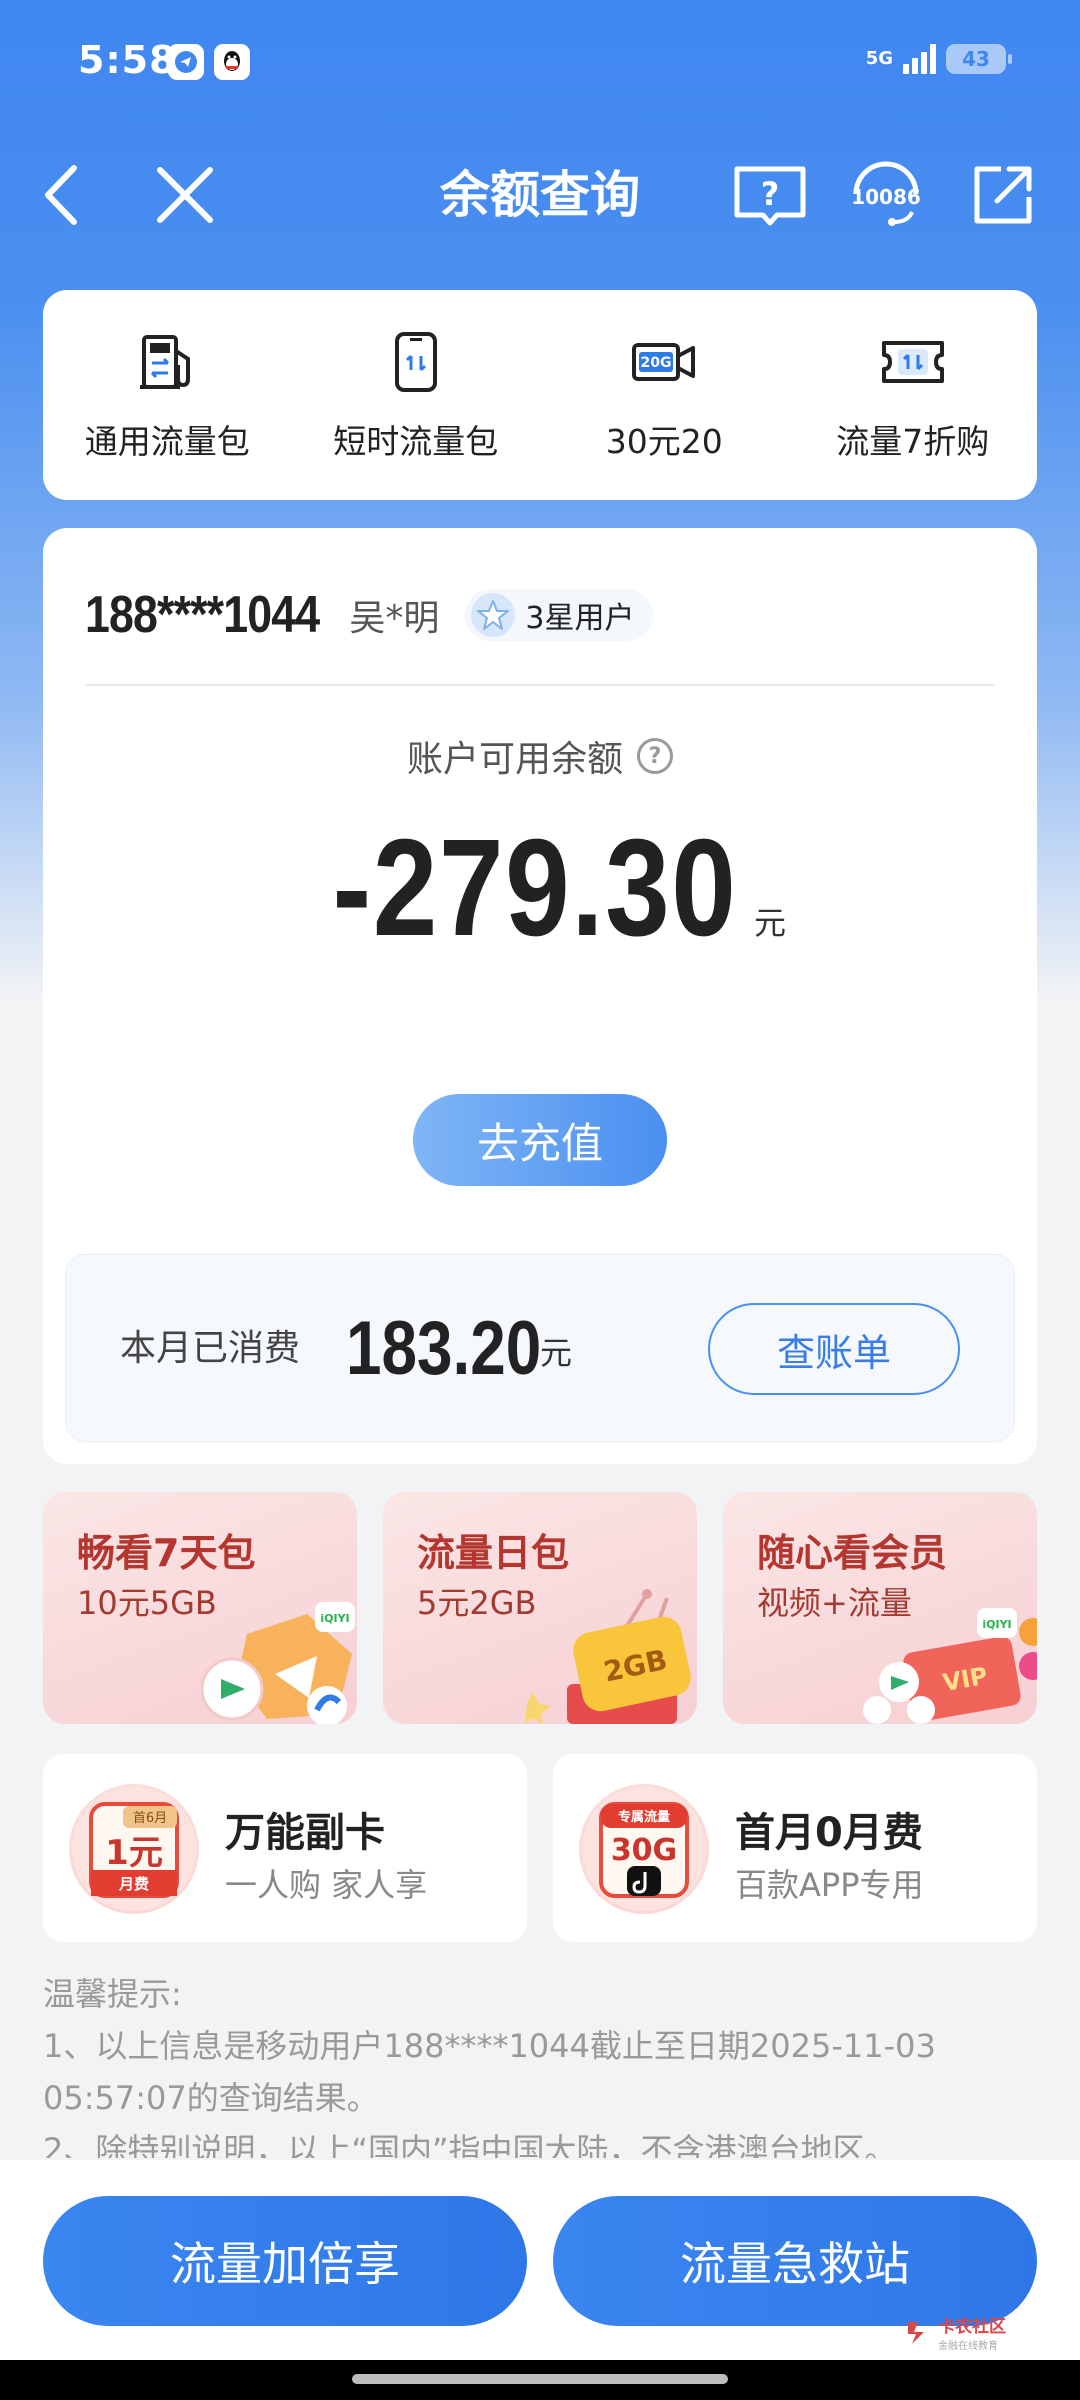 The image size is (1080, 2400). Describe the element at coordinates (540, 60) in the screenshot. I see `status-bar: 5:58 5G 43` at that location.